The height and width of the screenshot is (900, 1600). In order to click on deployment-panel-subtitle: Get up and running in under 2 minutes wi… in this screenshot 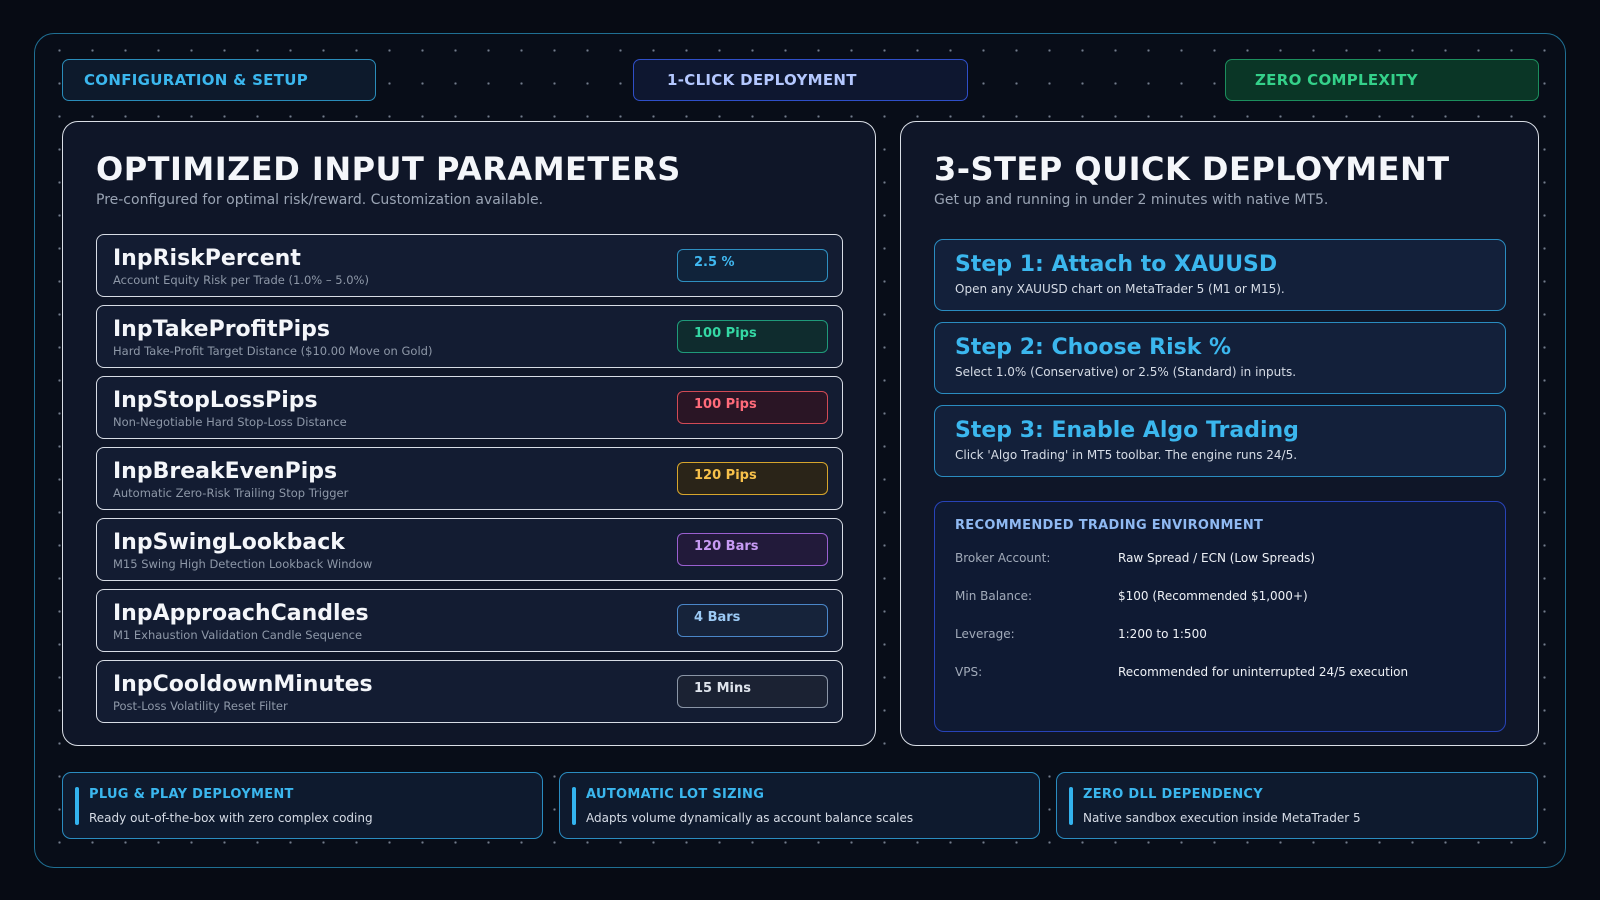, I will do `click(1131, 200)`.